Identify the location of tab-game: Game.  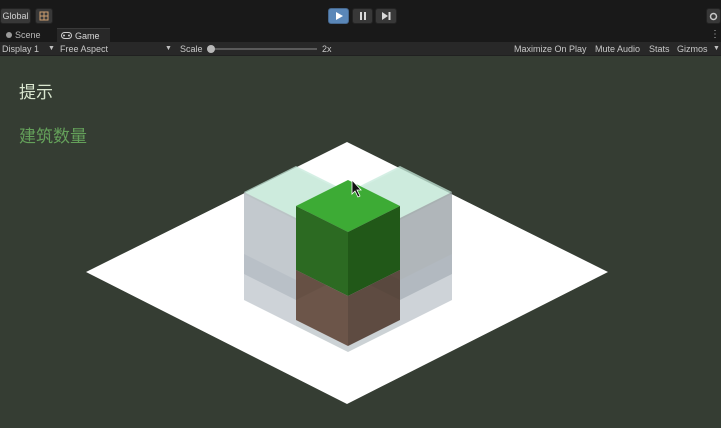
(83, 35).